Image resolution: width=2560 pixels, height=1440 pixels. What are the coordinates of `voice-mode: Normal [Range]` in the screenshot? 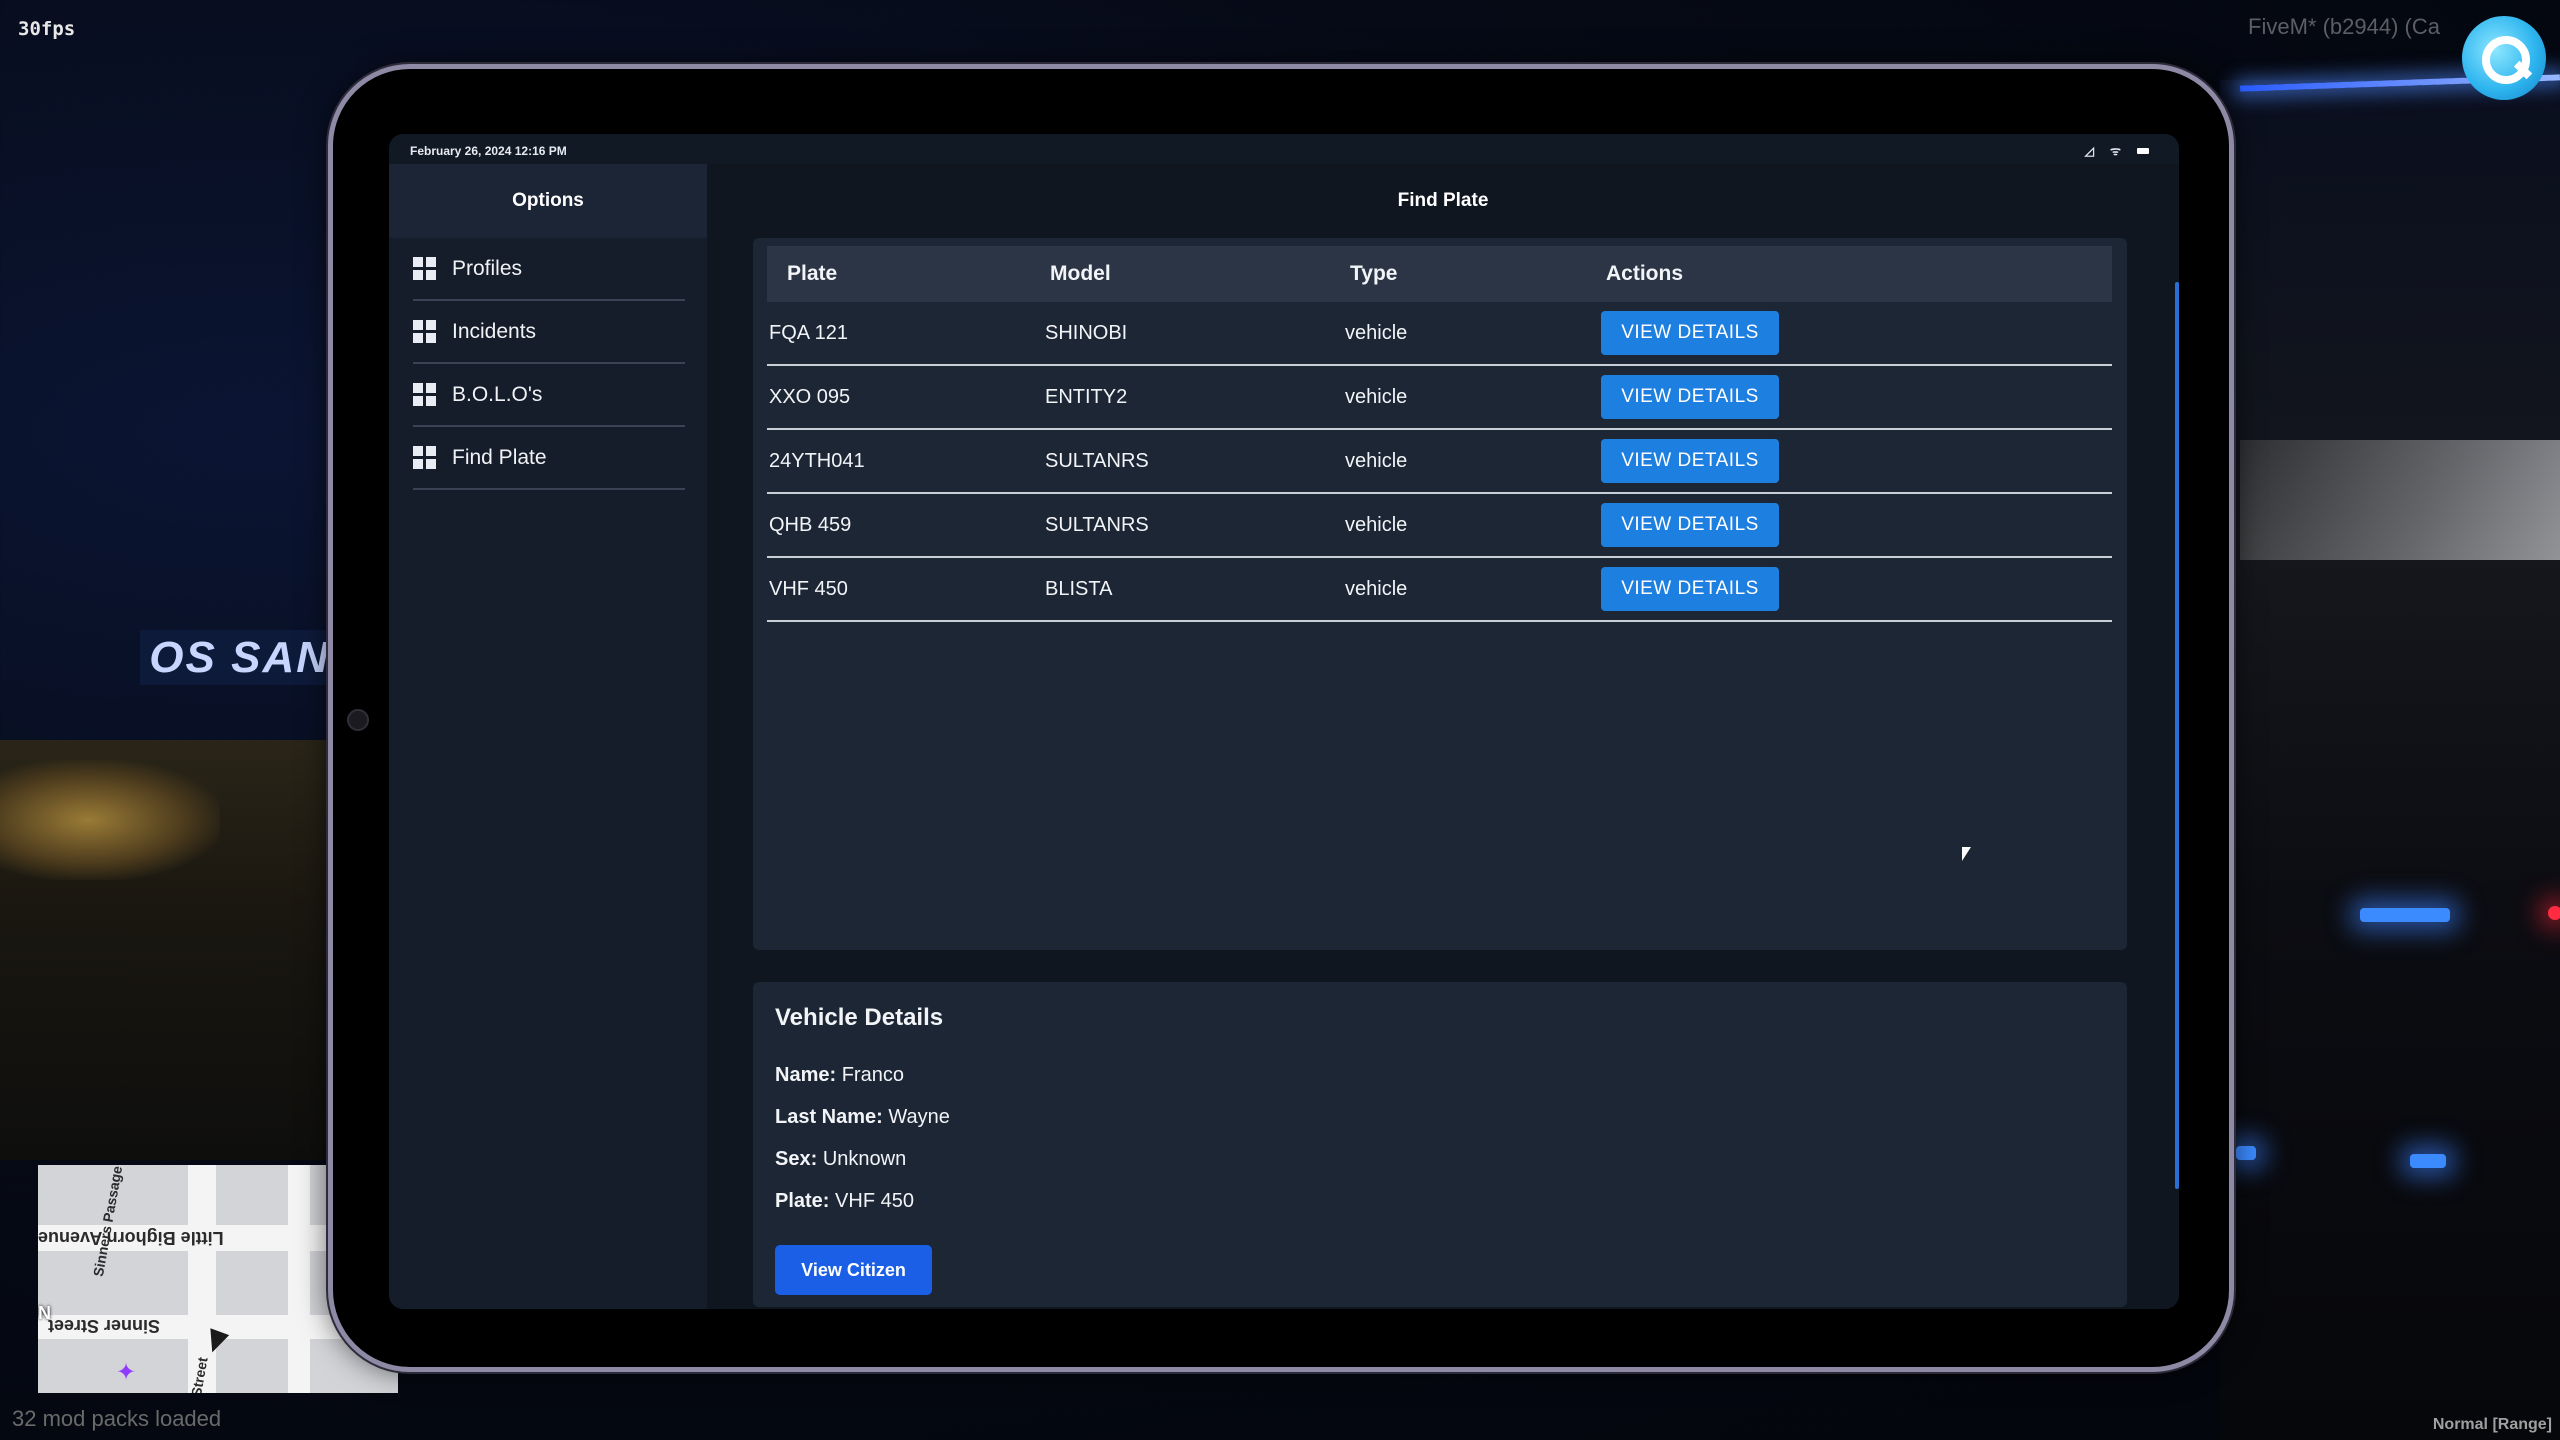 It's located at (2492, 1424).